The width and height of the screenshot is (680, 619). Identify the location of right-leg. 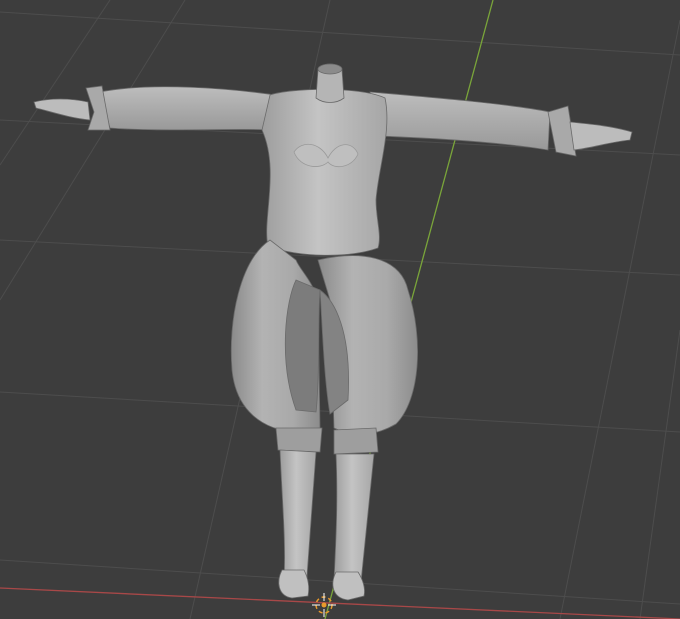
(354, 523).